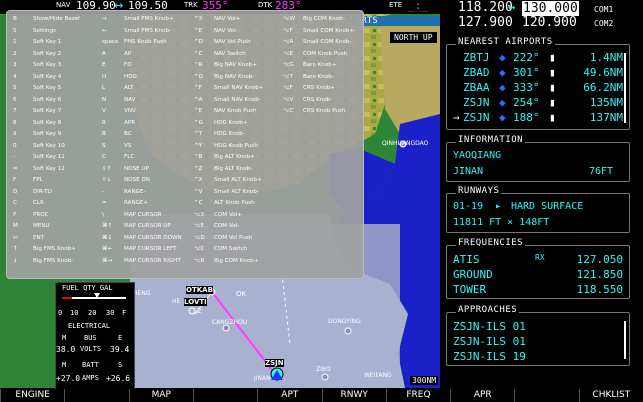 This screenshot has height=402, width=643. I want to click on approaches-scrollbar, so click(625, 340).